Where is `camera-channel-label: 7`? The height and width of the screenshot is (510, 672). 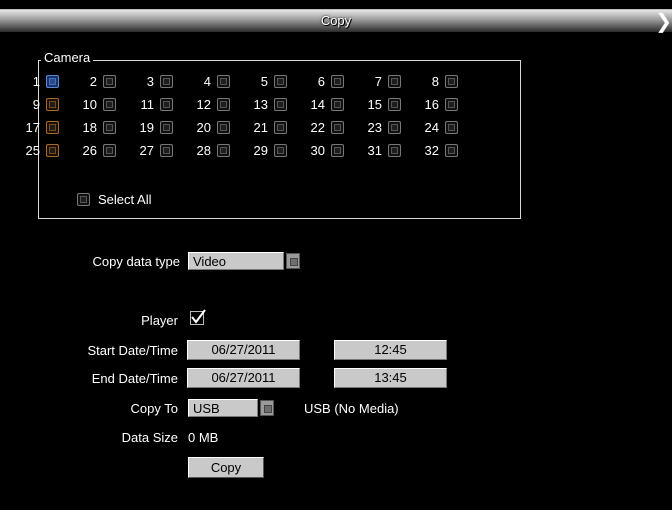
camera-channel-label: 7 is located at coordinates (378, 81).